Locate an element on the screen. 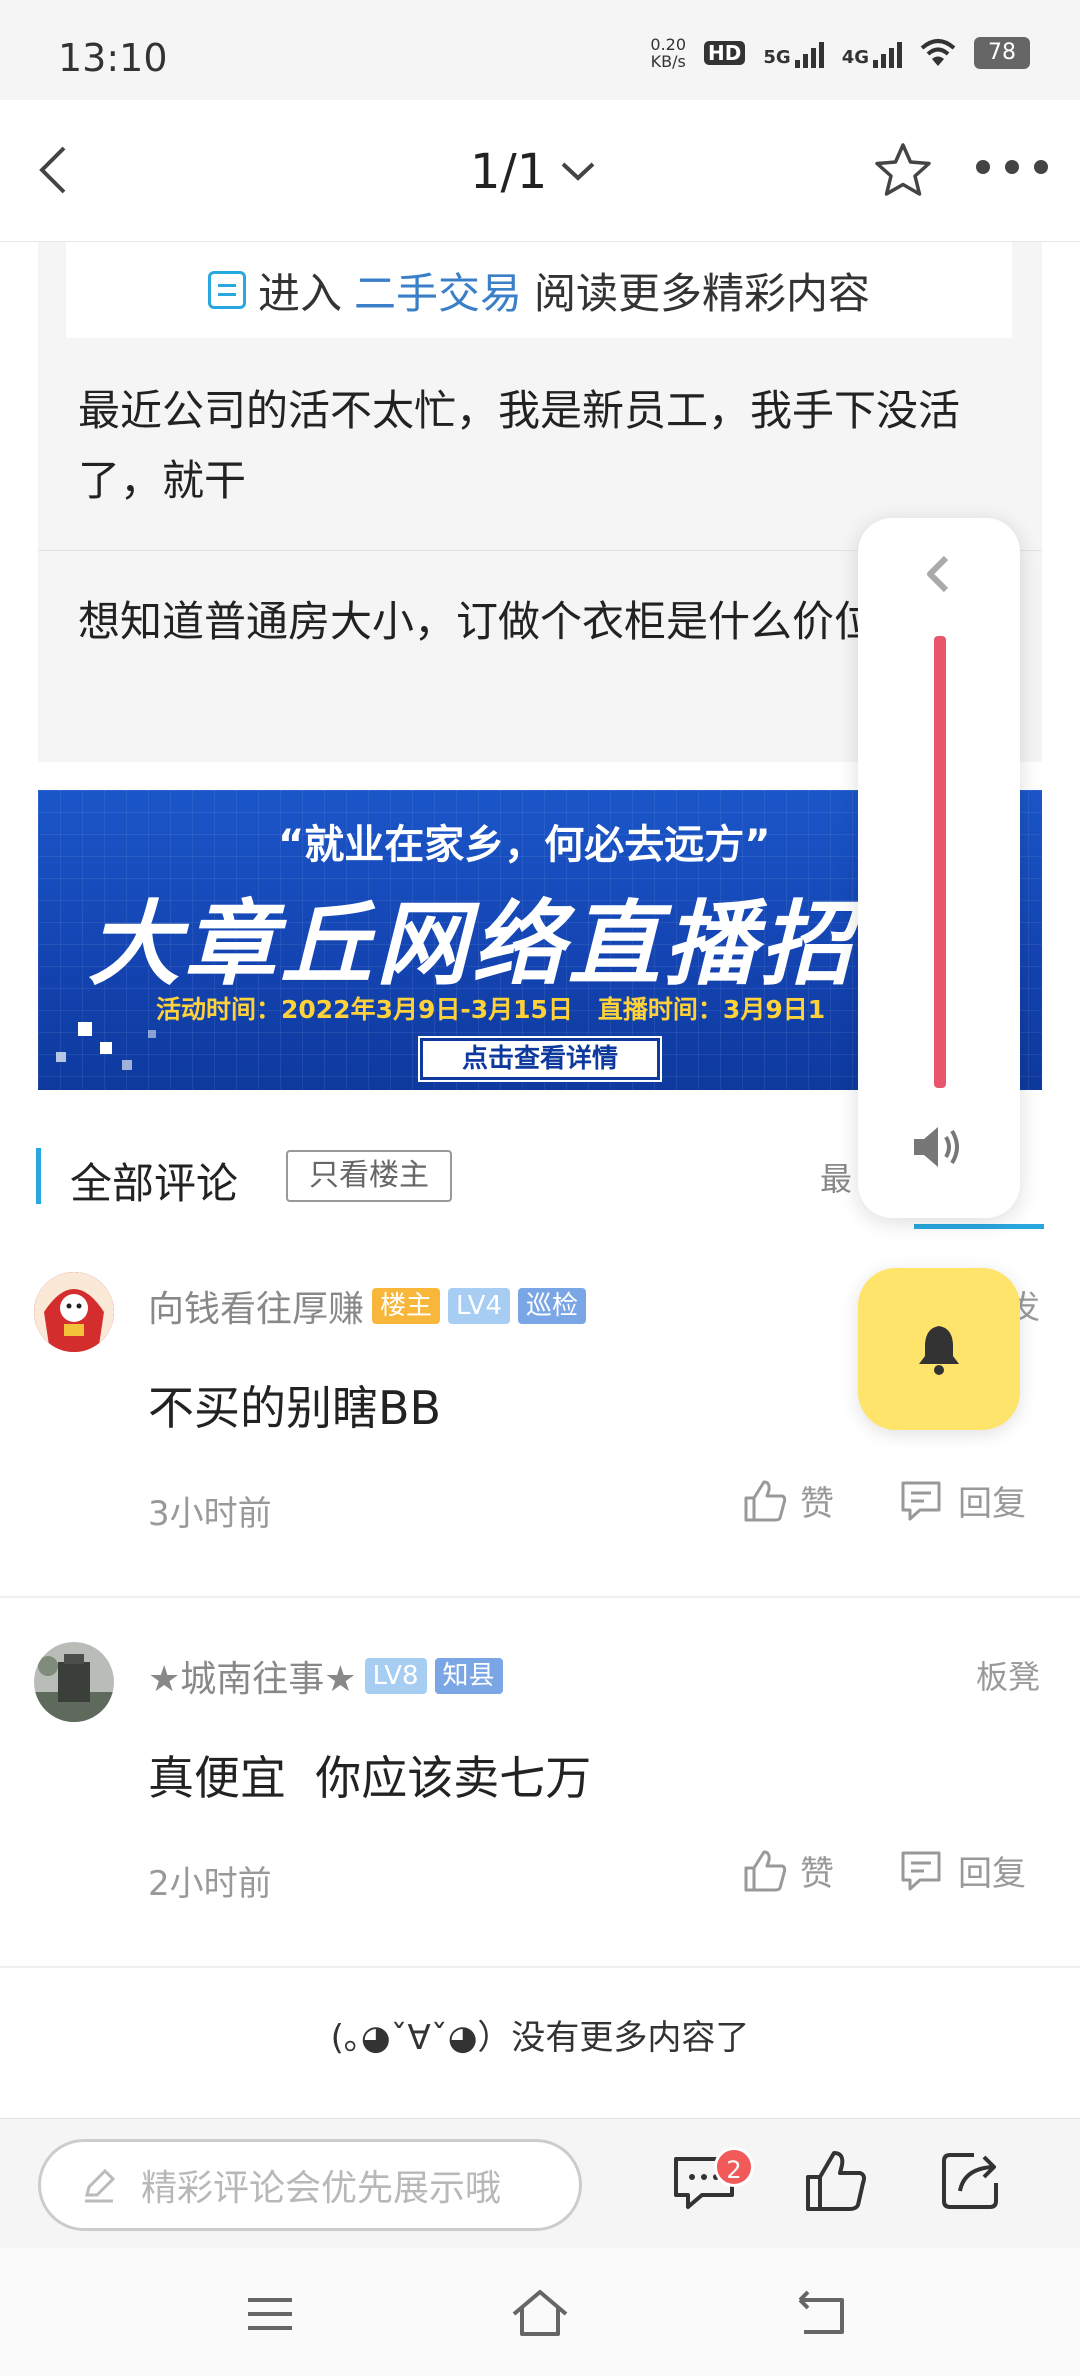  hd-icon: HD is located at coordinates (725, 53).